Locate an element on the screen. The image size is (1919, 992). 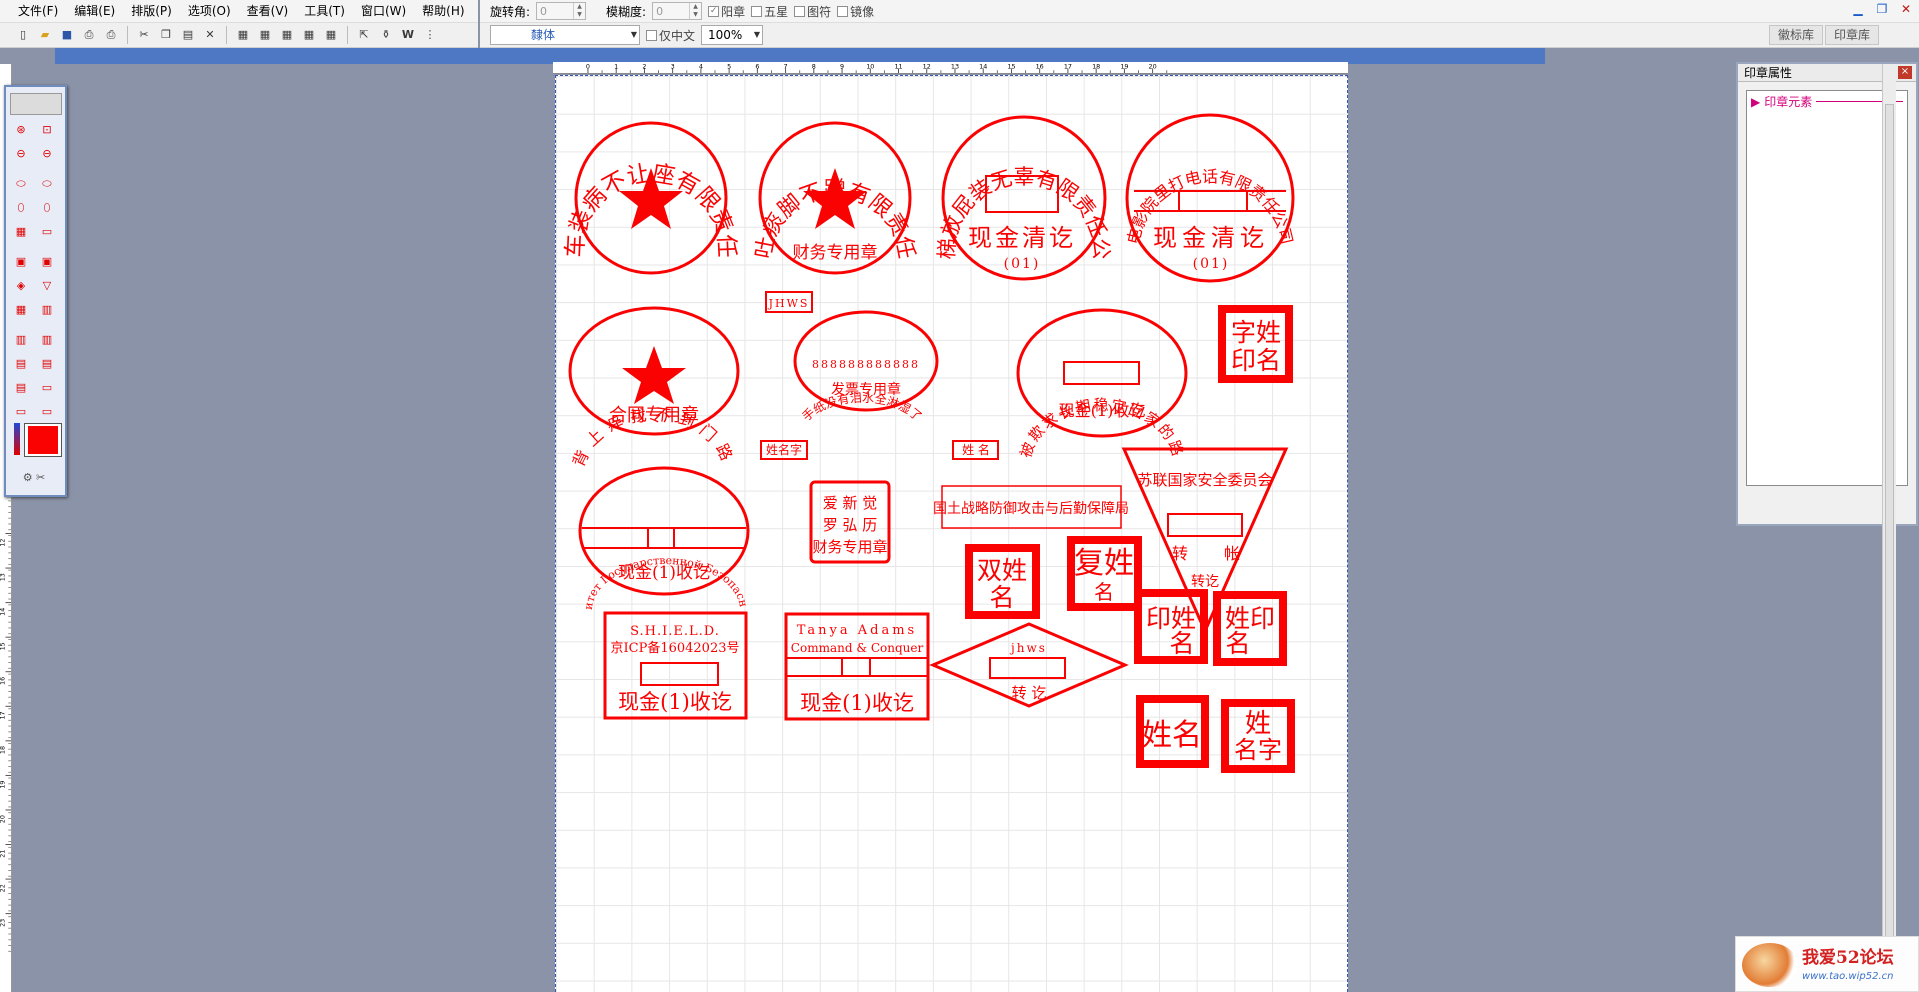
export-icon: ⇱ is located at coordinates (364, 35).